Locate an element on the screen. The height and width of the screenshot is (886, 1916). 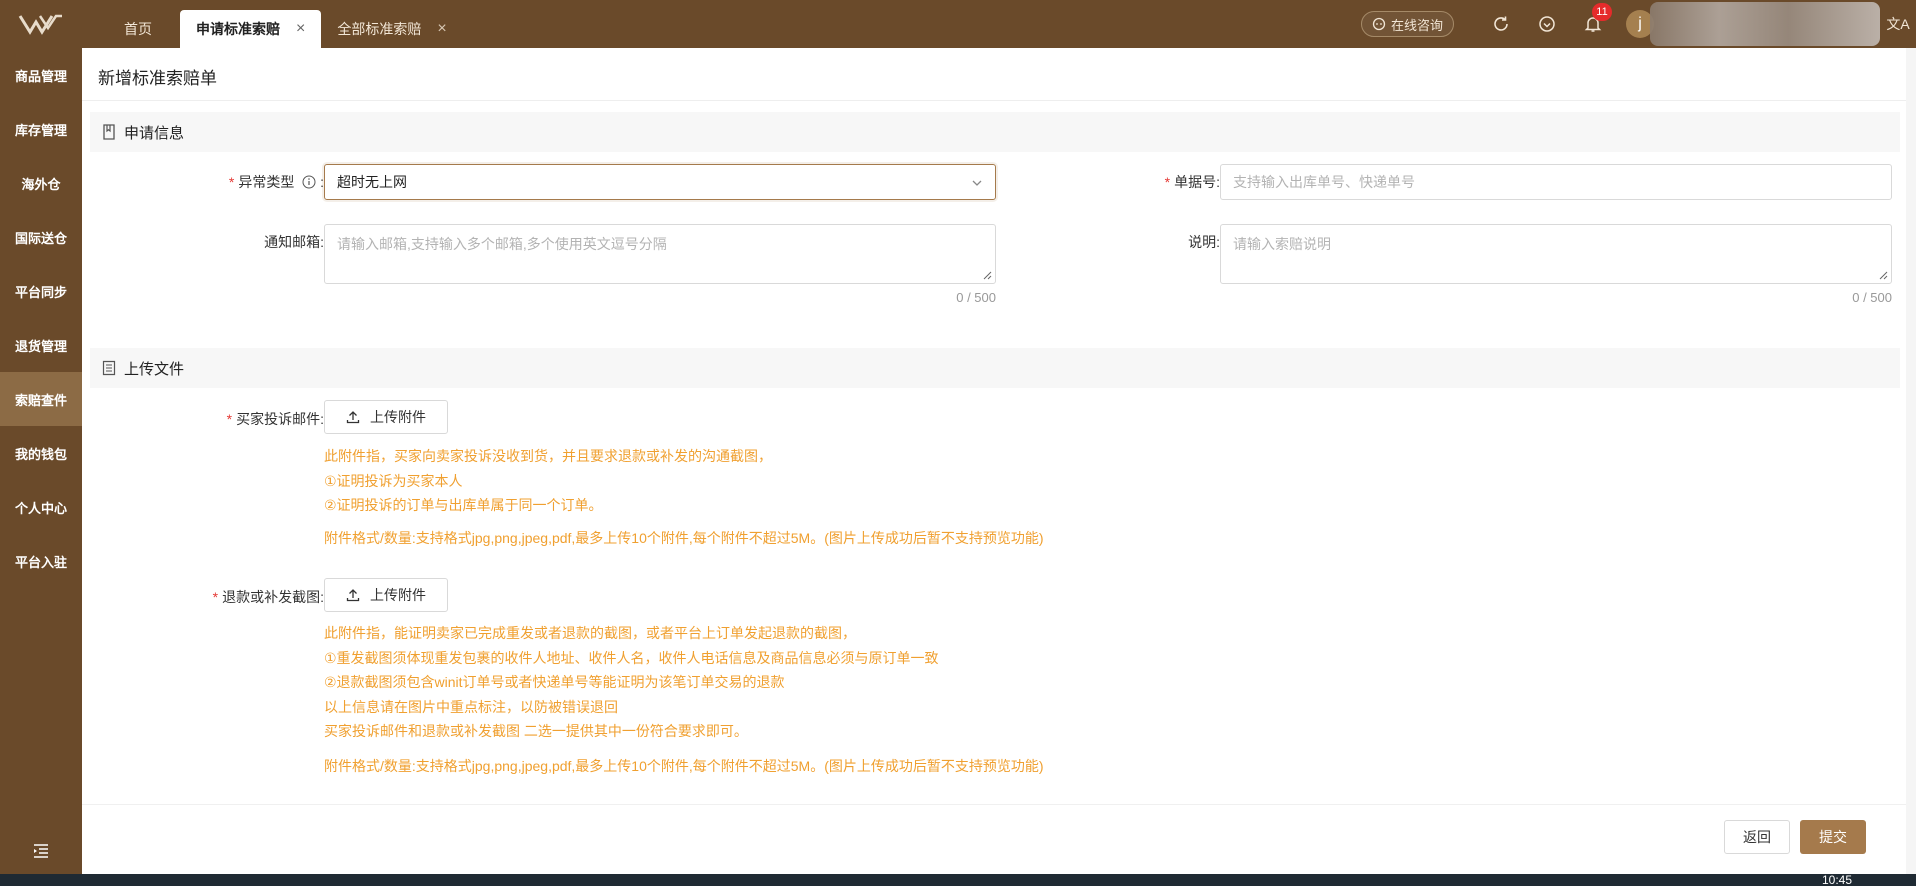
sidebar-item-claims: 索赔查件 is located at coordinates (41, 399).